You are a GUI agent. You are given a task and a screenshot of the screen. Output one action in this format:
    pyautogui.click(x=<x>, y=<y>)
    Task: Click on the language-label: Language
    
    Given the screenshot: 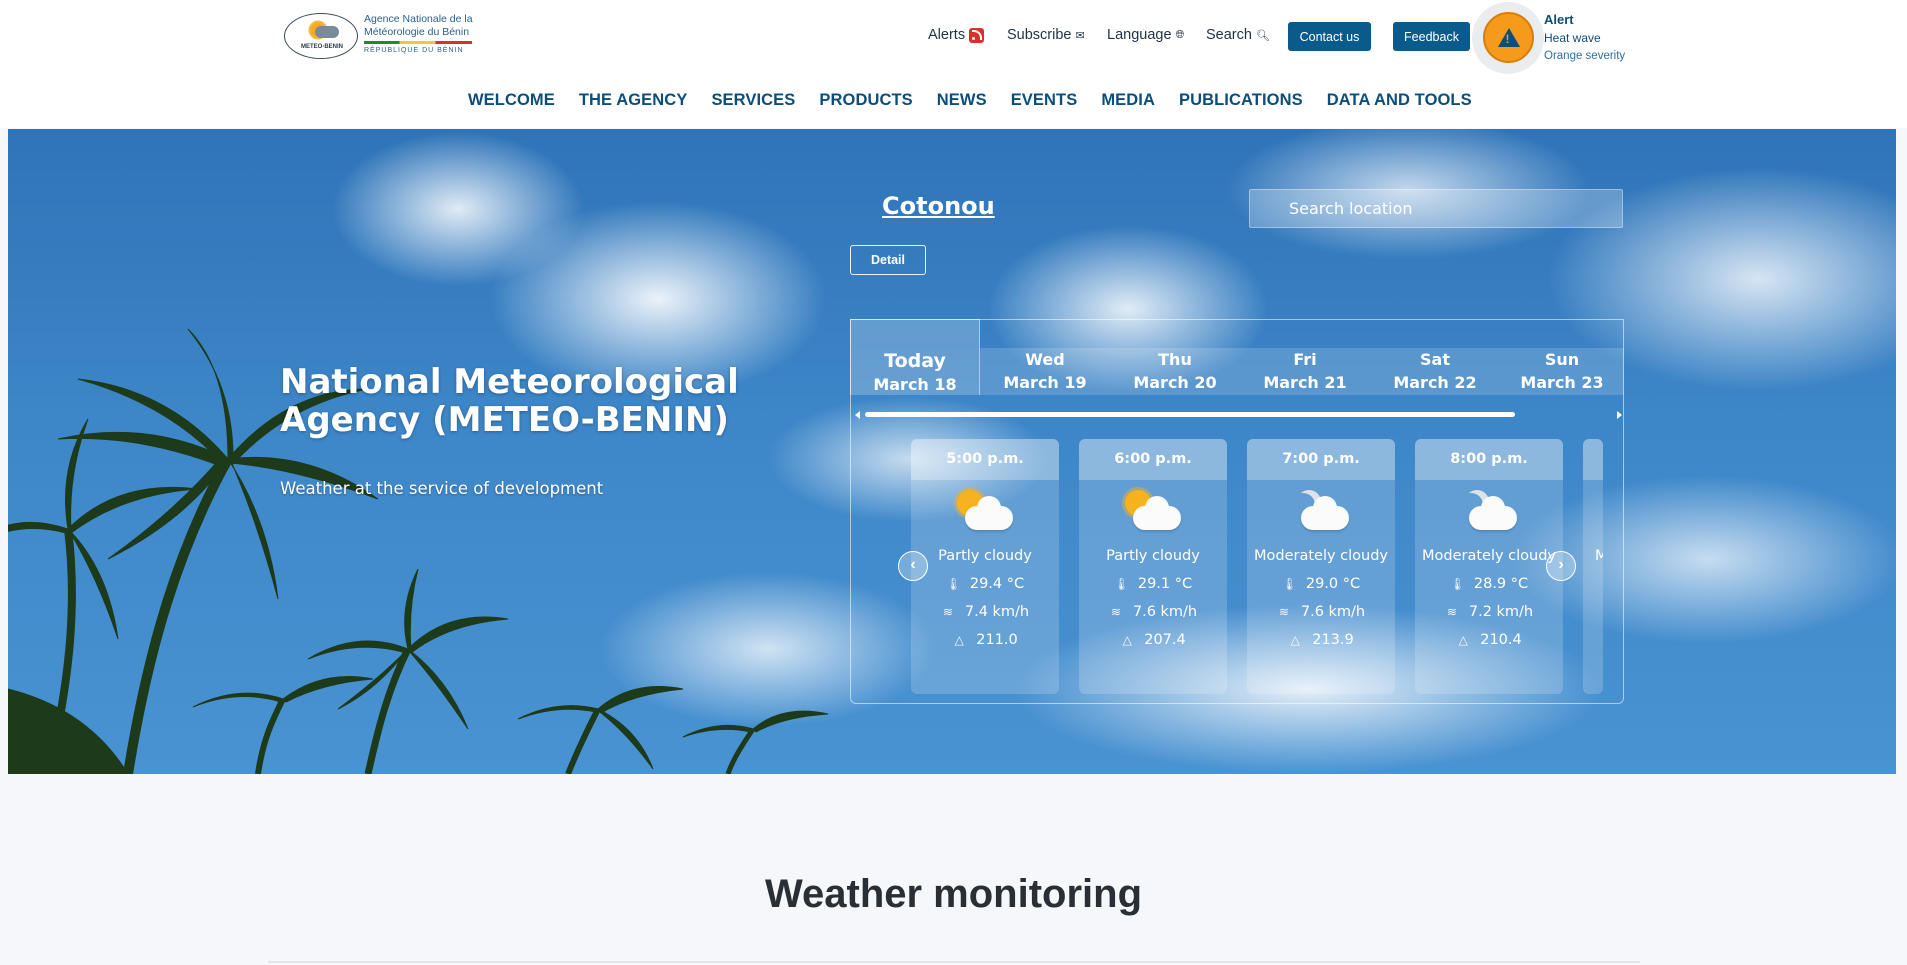 What is the action you would take?
    pyautogui.click(x=1139, y=35)
    